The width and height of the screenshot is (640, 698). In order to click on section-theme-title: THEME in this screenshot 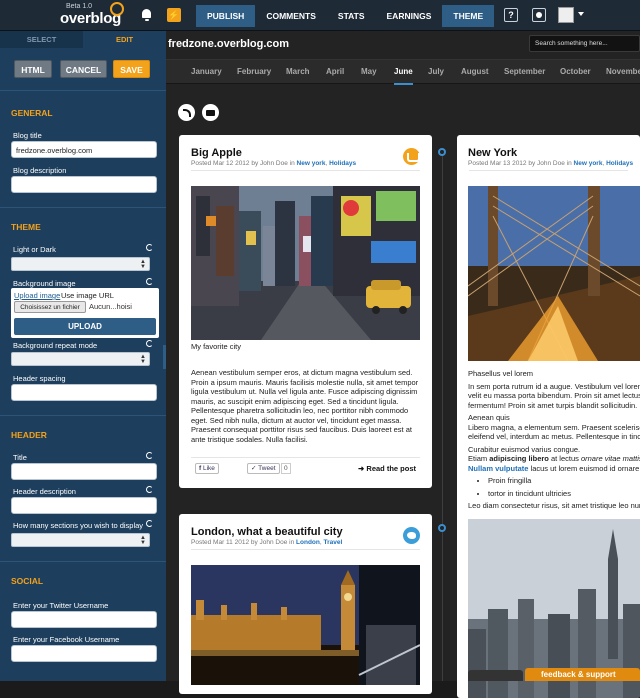, I will do `click(26, 227)`.